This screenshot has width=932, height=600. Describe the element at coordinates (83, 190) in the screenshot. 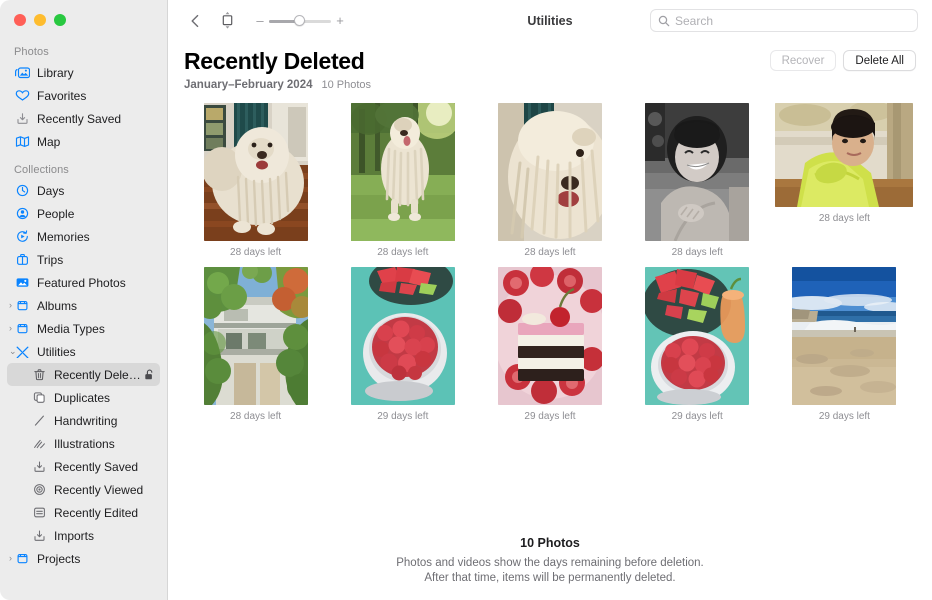

I see `sidebar-item-days: Days` at that location.